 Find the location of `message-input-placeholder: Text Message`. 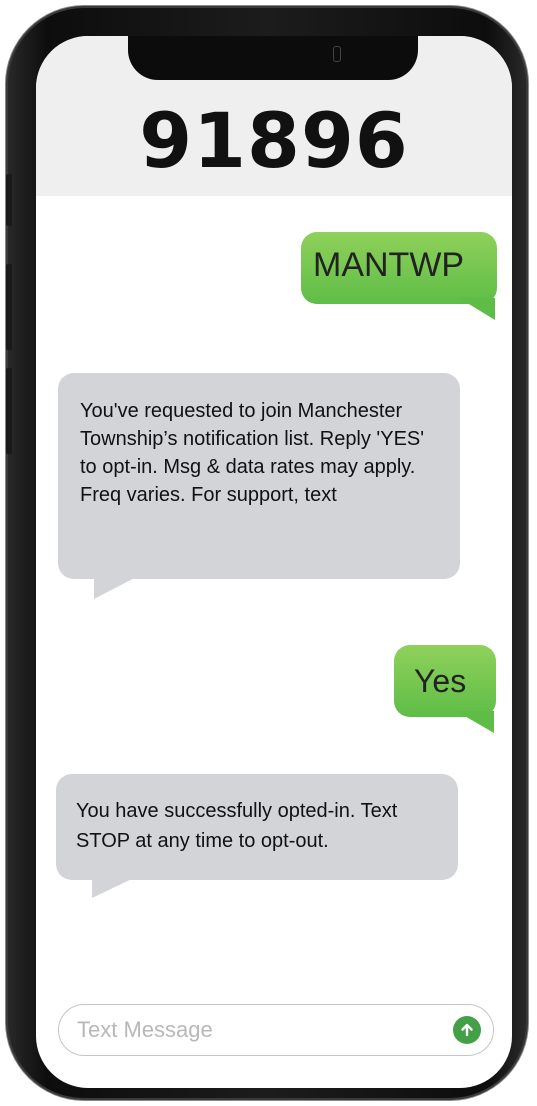

message-input-placeholder: Text Message is located at coordinates (145, 1029).